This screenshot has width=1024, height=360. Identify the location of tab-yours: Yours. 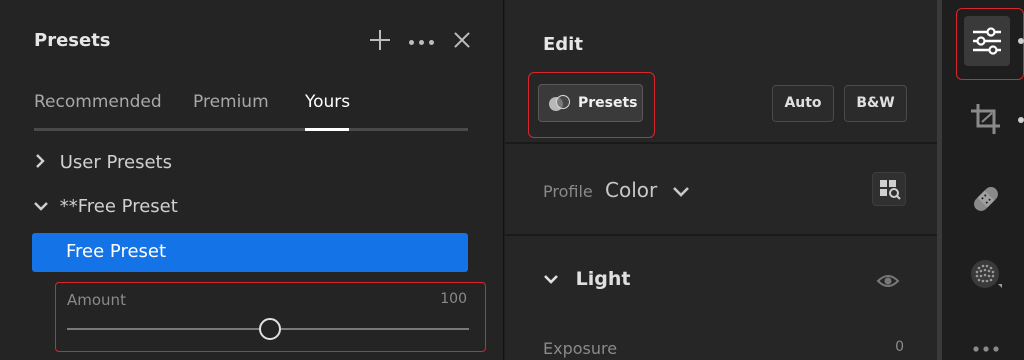
(327, 102).